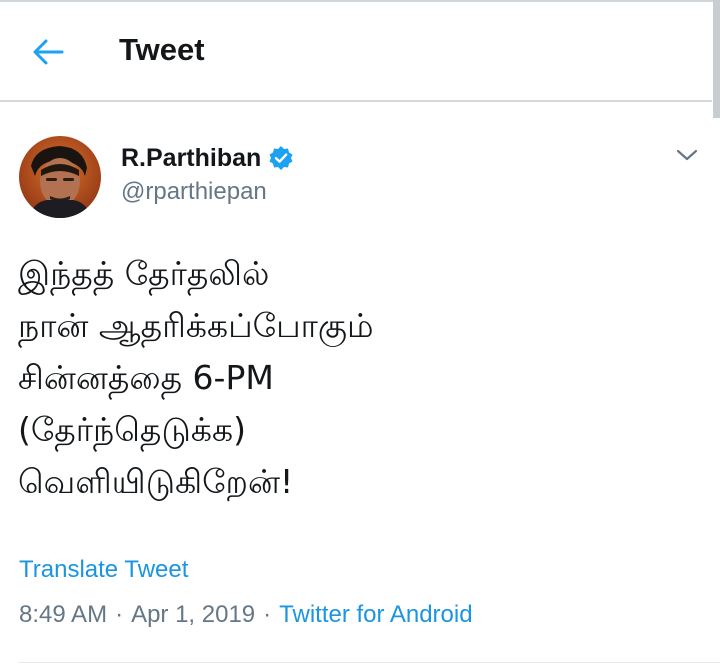 This screenshot has height=671, width=720. Describe the element at coordinates (162, 49) in the screenshot. I see `page-title: Tweet` at that location.